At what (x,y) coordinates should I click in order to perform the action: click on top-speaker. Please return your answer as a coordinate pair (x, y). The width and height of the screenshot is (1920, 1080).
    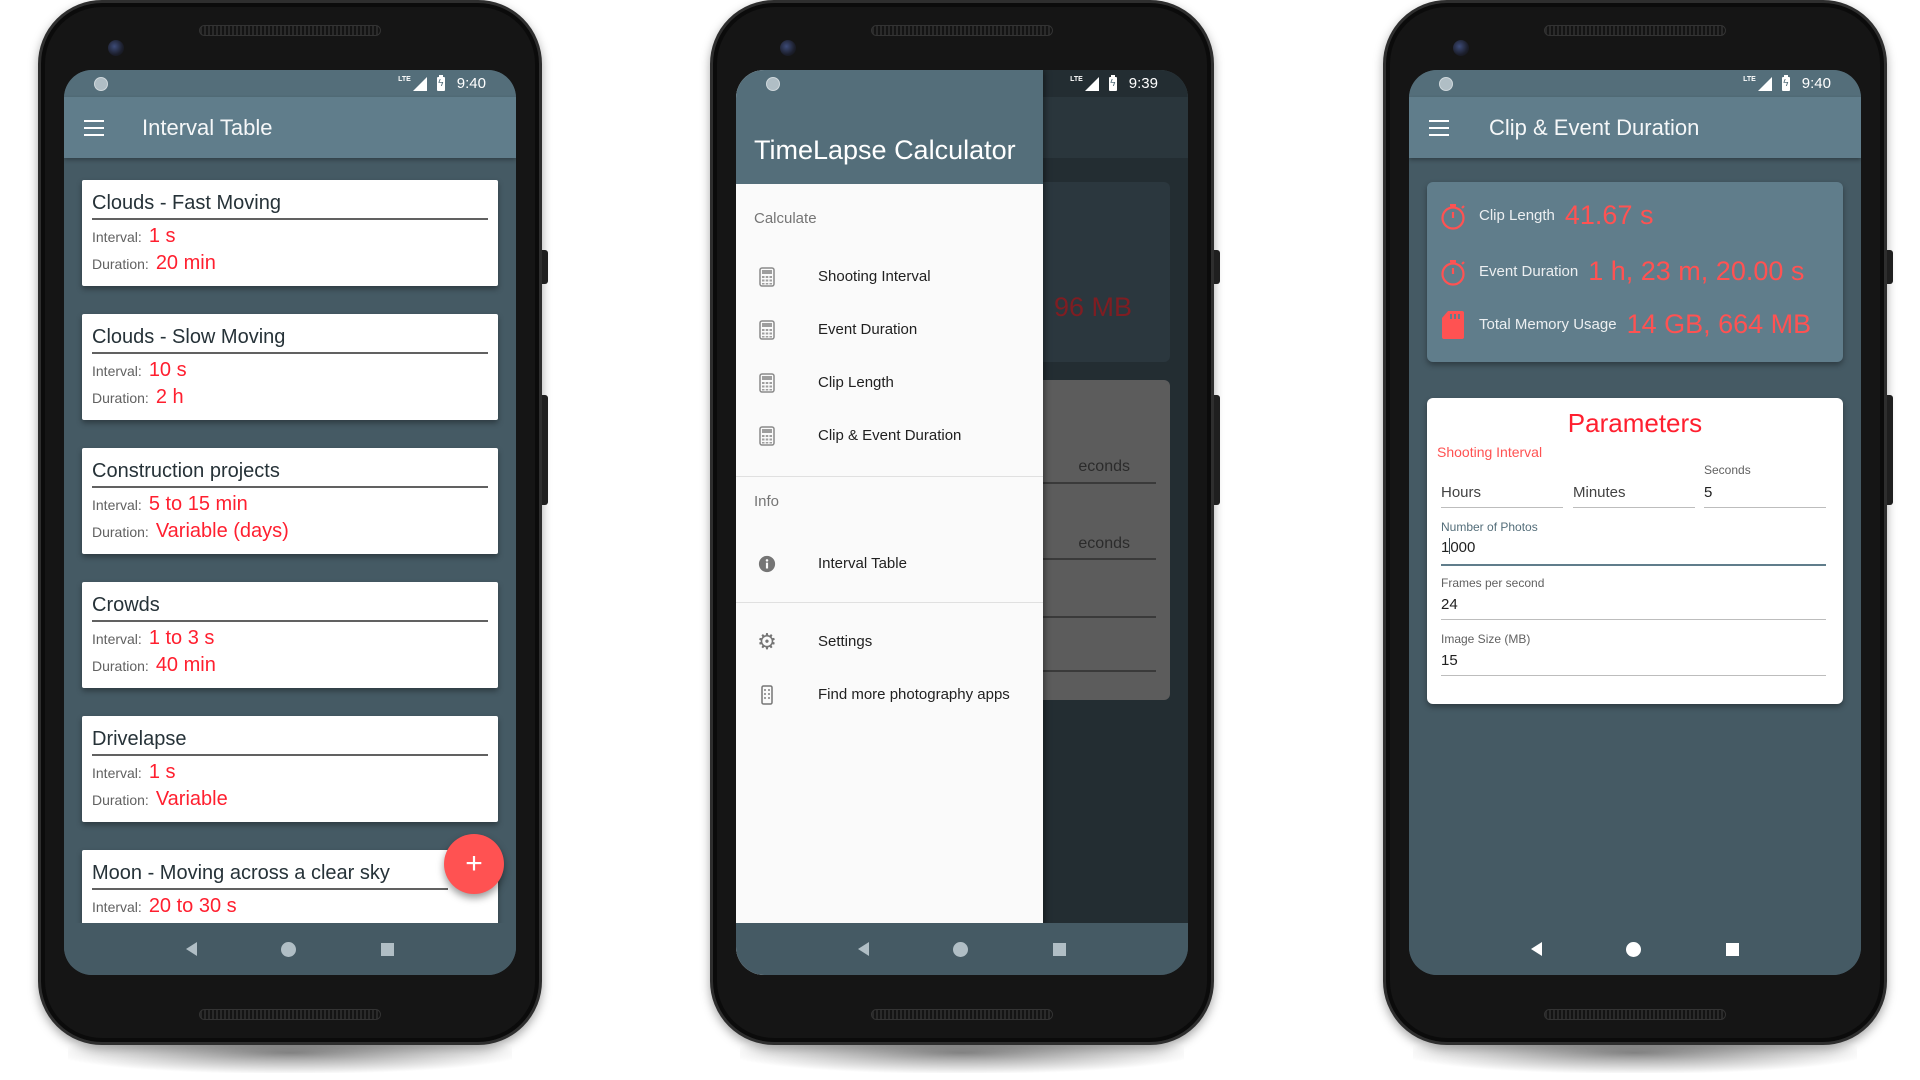
    Looking at the image, I should click on (962, 30).